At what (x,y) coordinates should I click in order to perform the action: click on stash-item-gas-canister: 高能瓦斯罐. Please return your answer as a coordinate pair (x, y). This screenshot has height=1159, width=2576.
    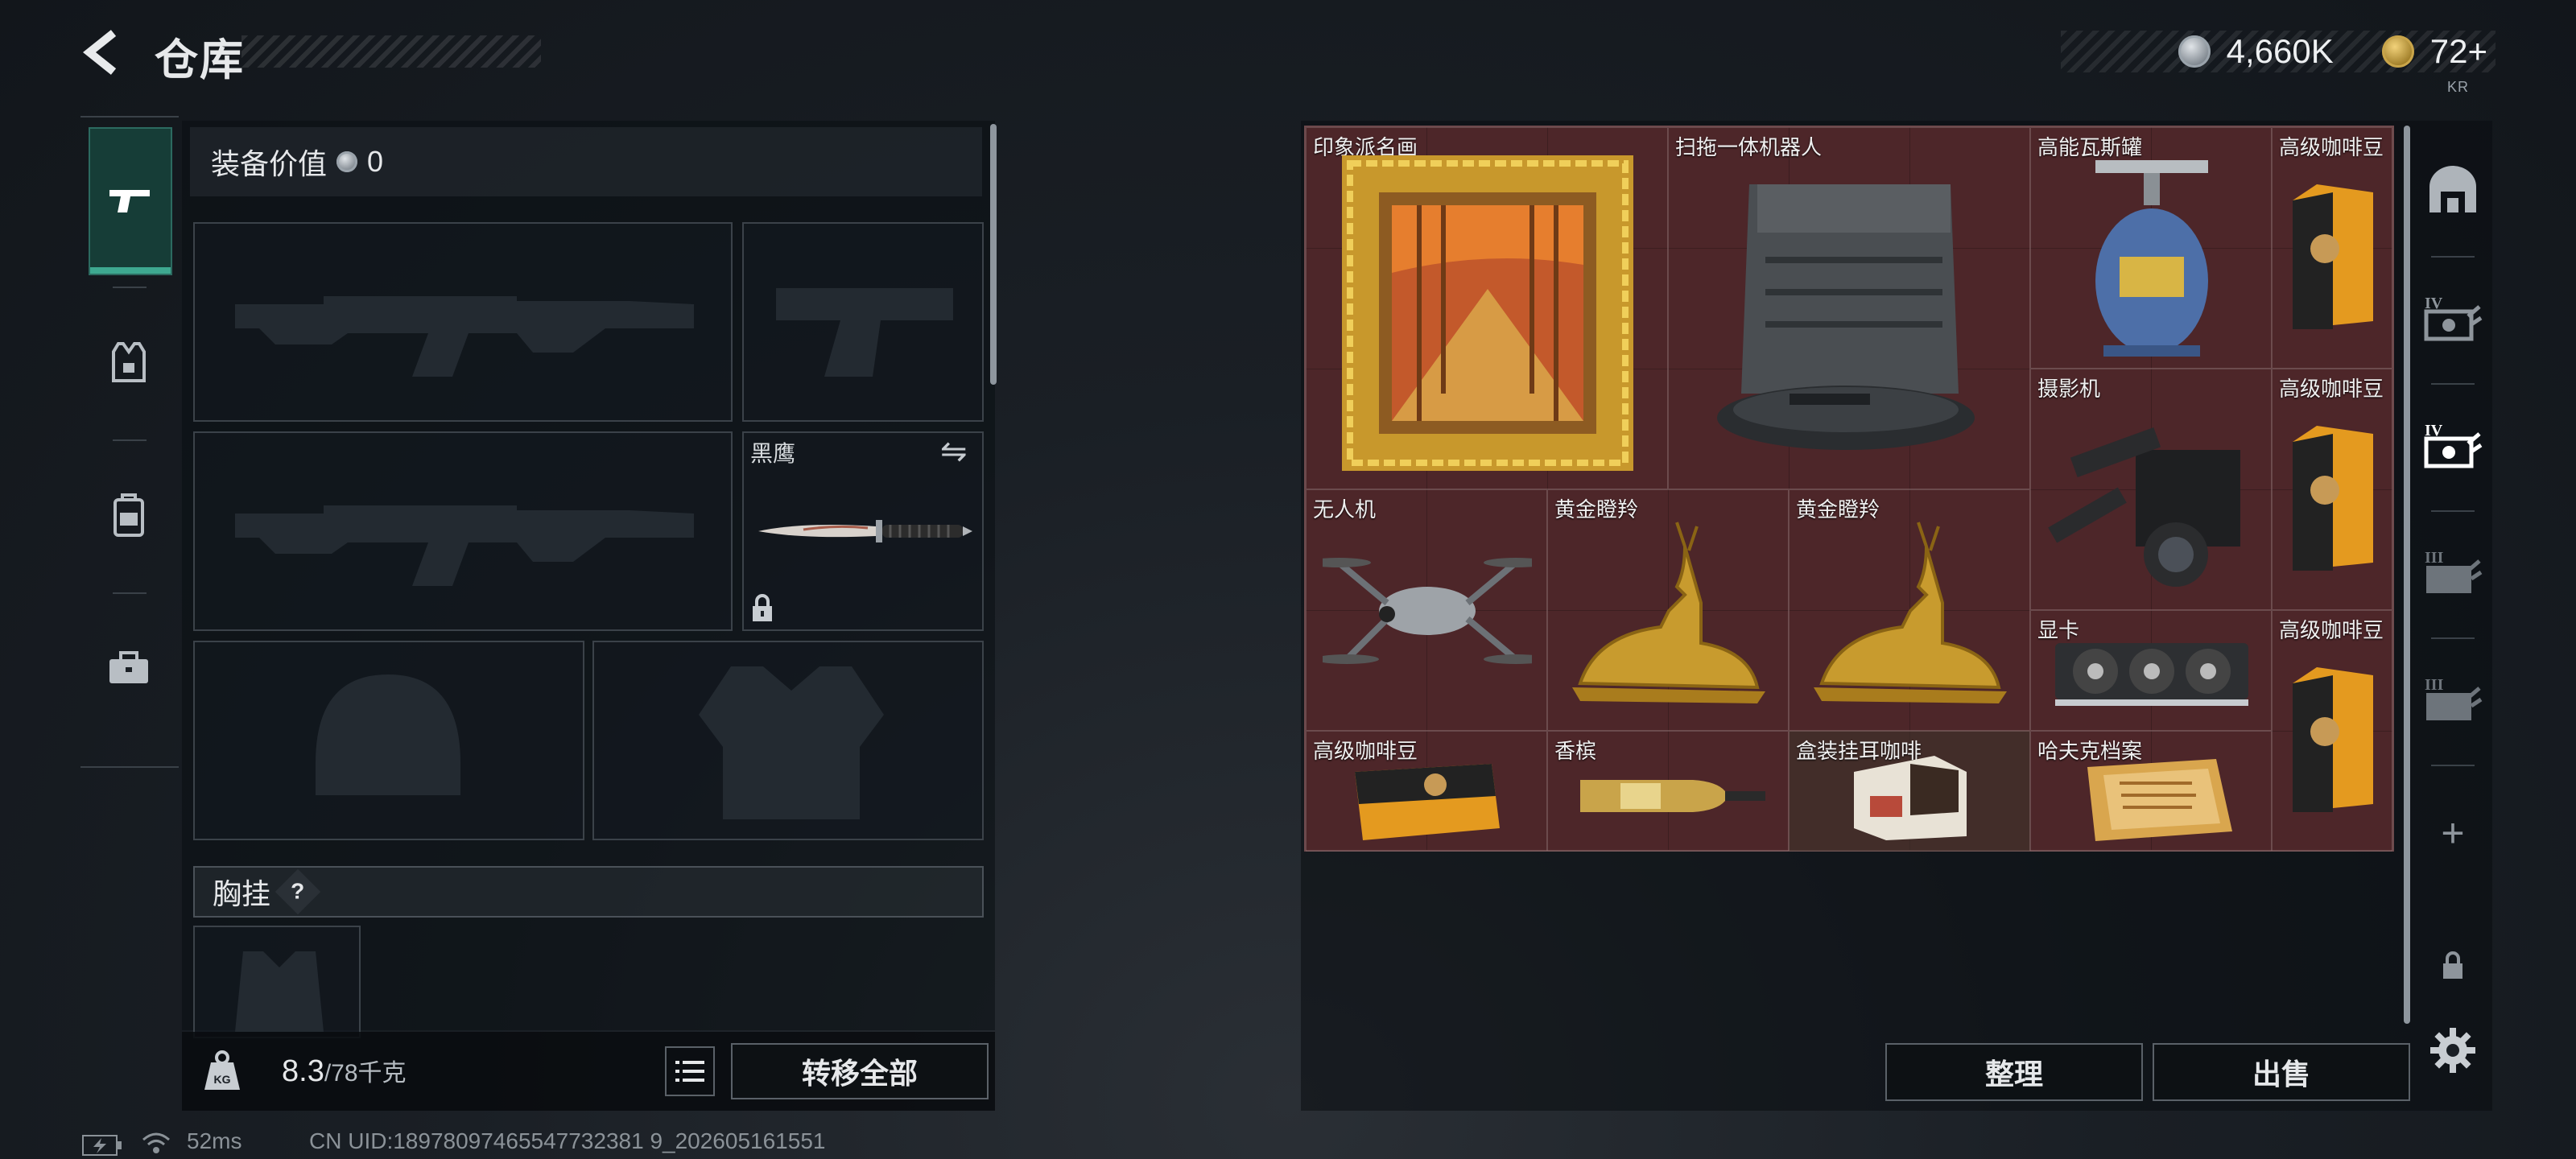
    Looking at the image, I should click on (2151, 248).